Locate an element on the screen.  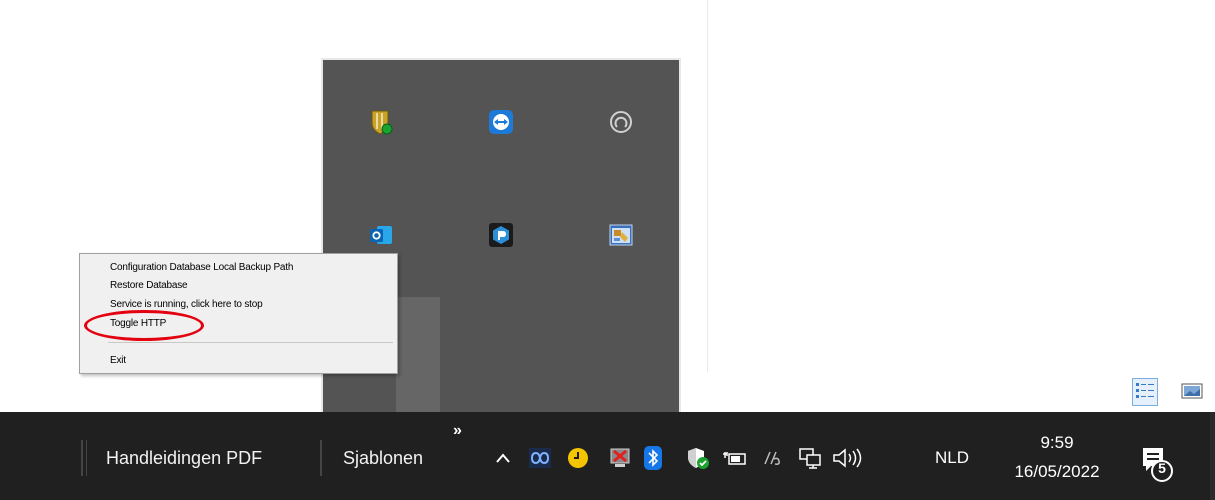
shield-status-icon is located at coordinates (381, 122).